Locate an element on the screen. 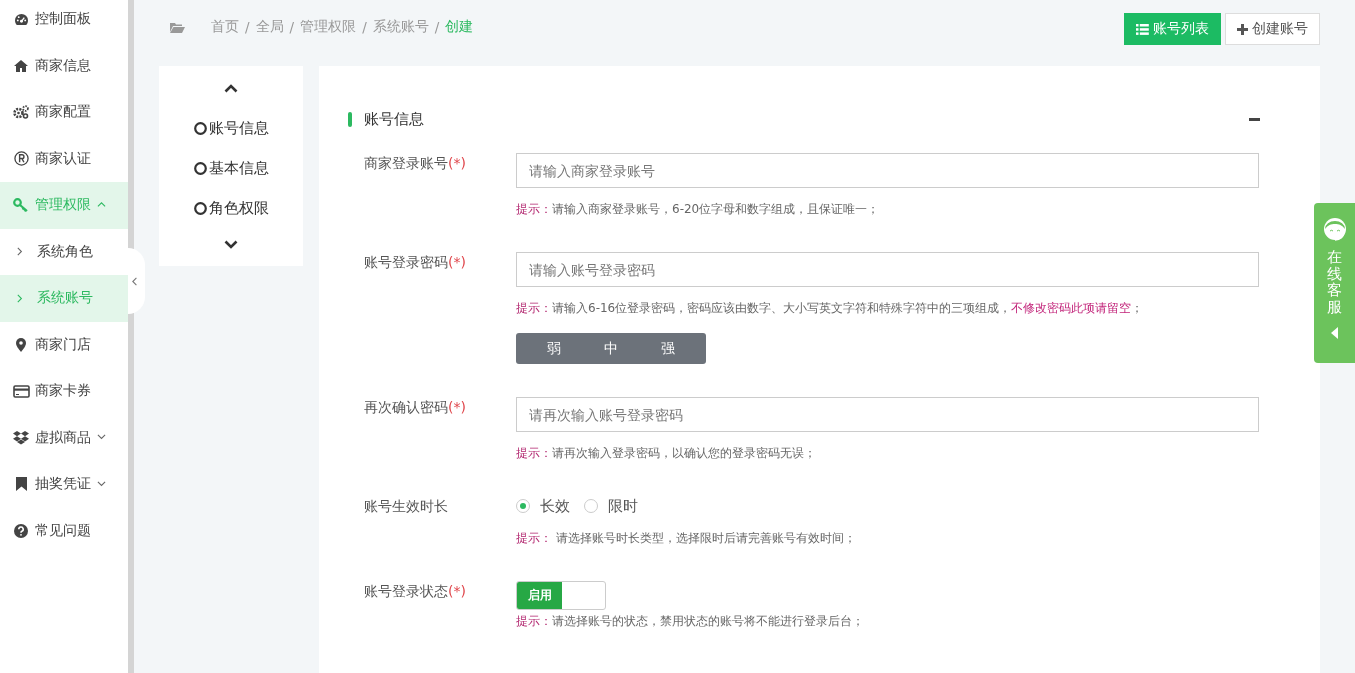 The image size is (1355, 673). chevron-left-icon is located at coordinates (135, 281).